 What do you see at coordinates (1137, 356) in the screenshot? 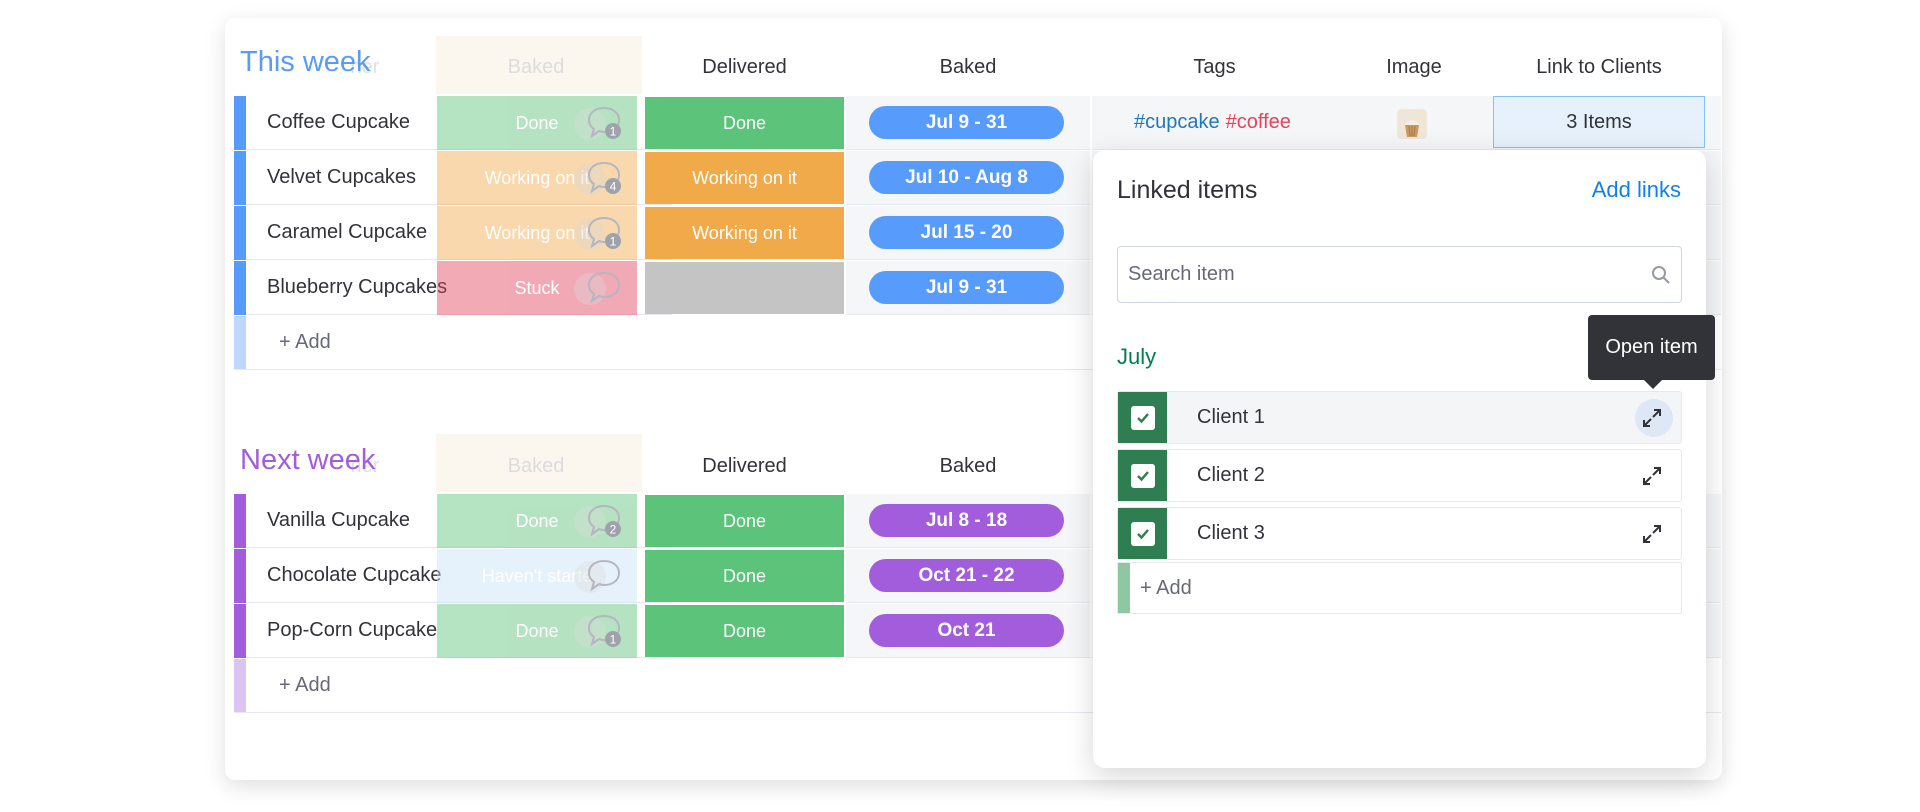
I see `group-section-title: July` at bounding box center [1137, 356].